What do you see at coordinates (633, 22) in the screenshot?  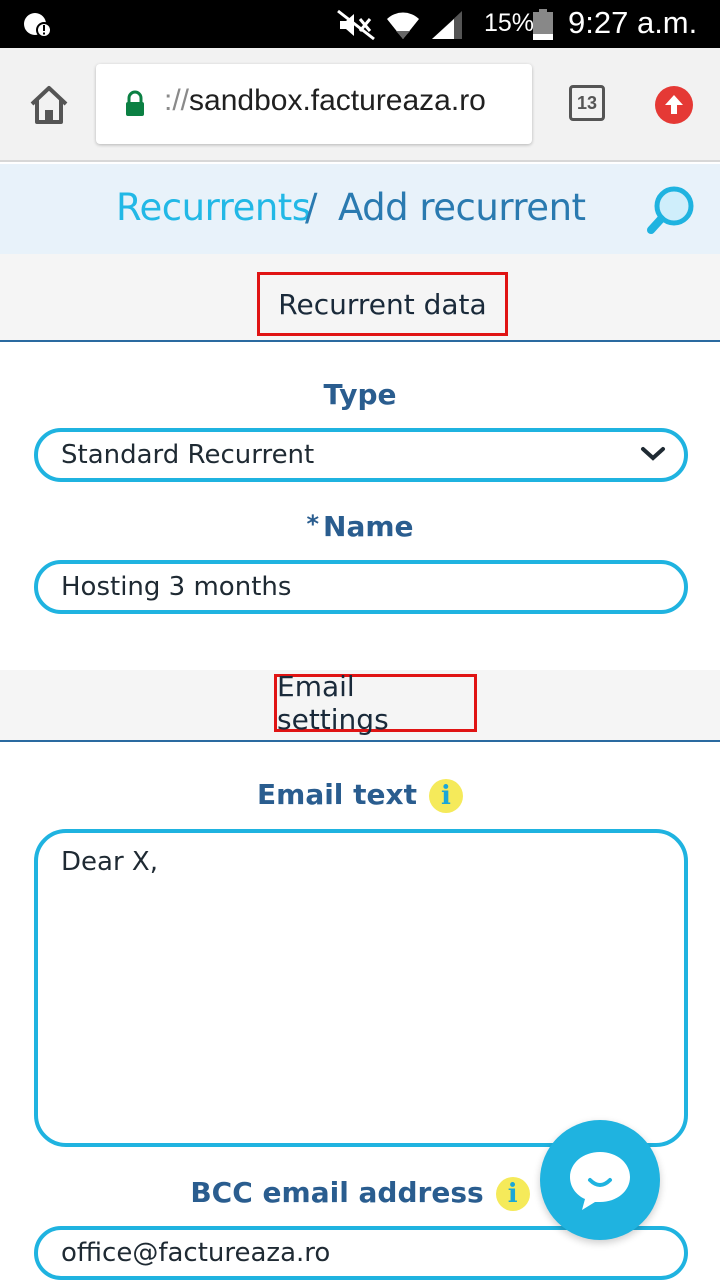 I see `clock: 9:27 a.m.` at bounding box center [633, 22].